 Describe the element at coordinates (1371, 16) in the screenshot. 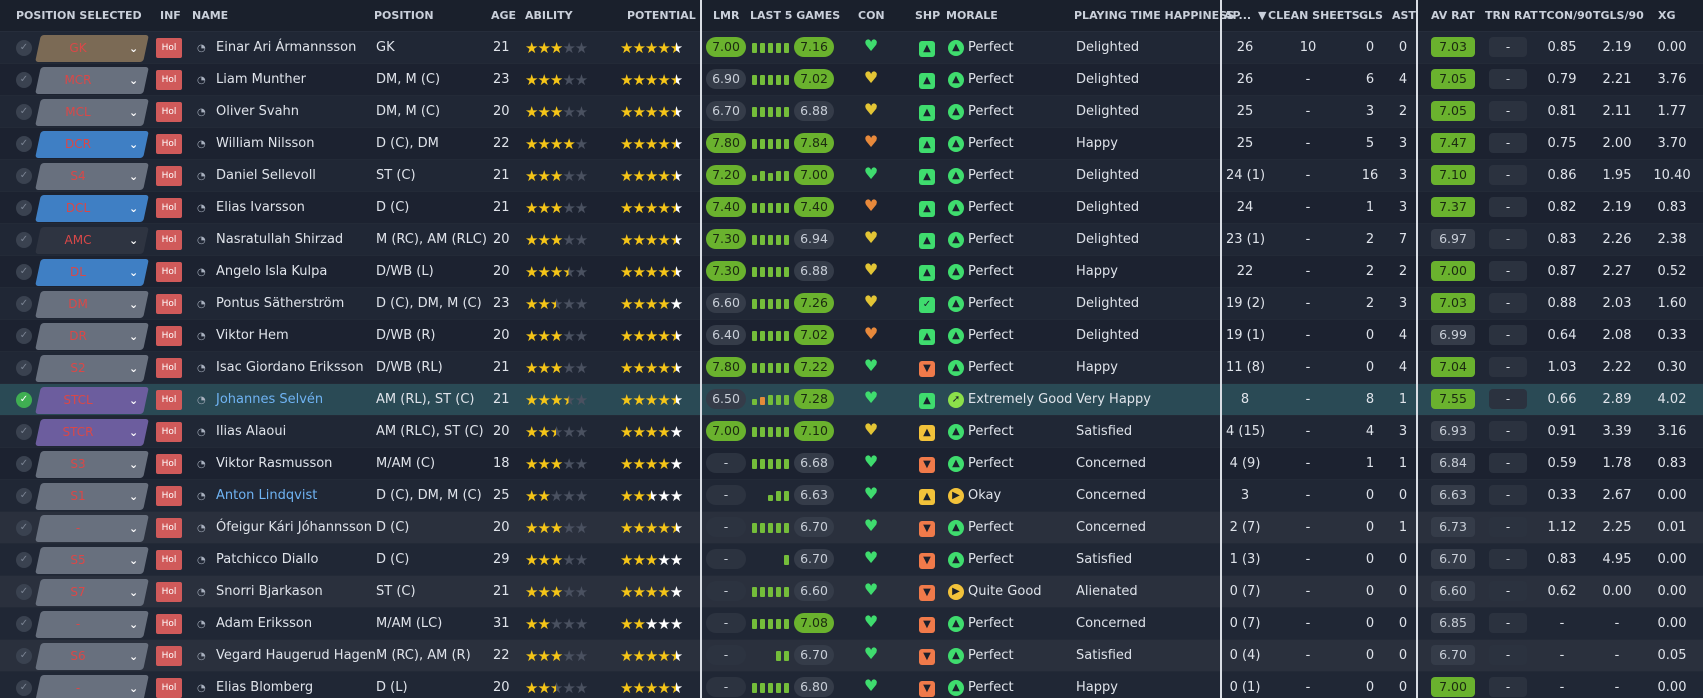

I see `col-gls: GLS` at that location.